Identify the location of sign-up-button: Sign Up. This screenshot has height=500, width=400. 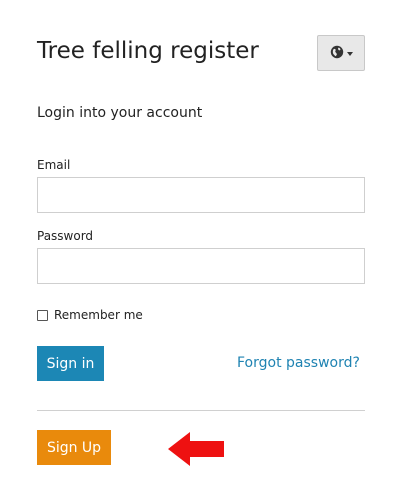
(74, 447).